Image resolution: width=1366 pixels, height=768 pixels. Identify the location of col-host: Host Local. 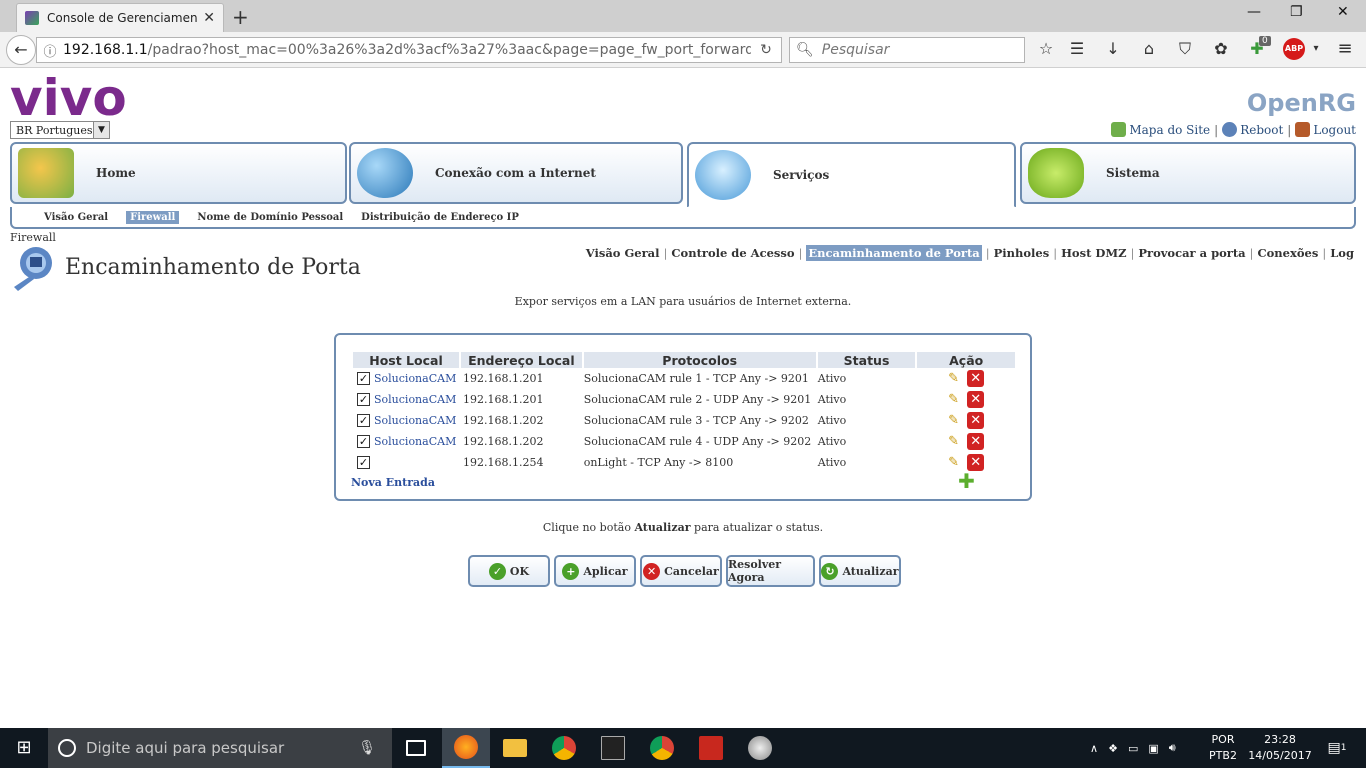
(406, 360).